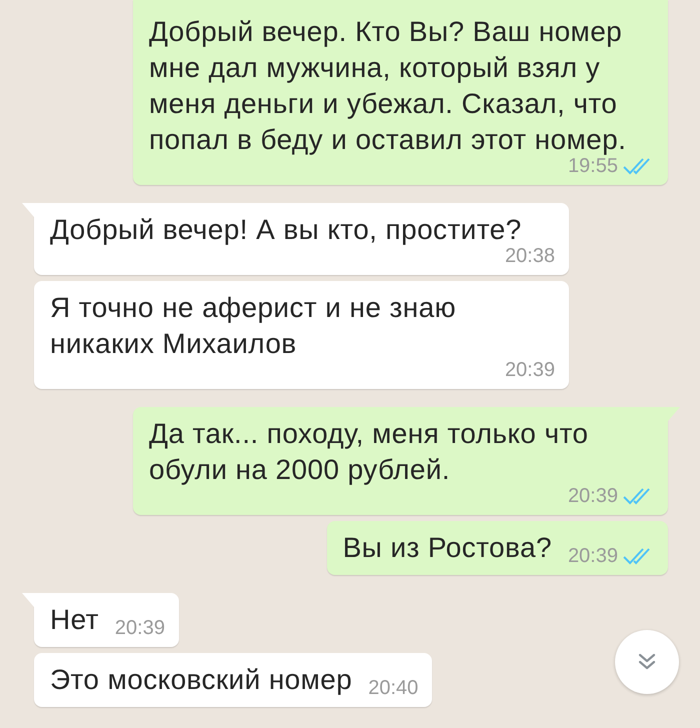 This screenshot has width=700, height=728. What do you see at coordinates (529, 256) in the screenshot?
I see `message-time: 20:38` at bounding box center [529, 256].